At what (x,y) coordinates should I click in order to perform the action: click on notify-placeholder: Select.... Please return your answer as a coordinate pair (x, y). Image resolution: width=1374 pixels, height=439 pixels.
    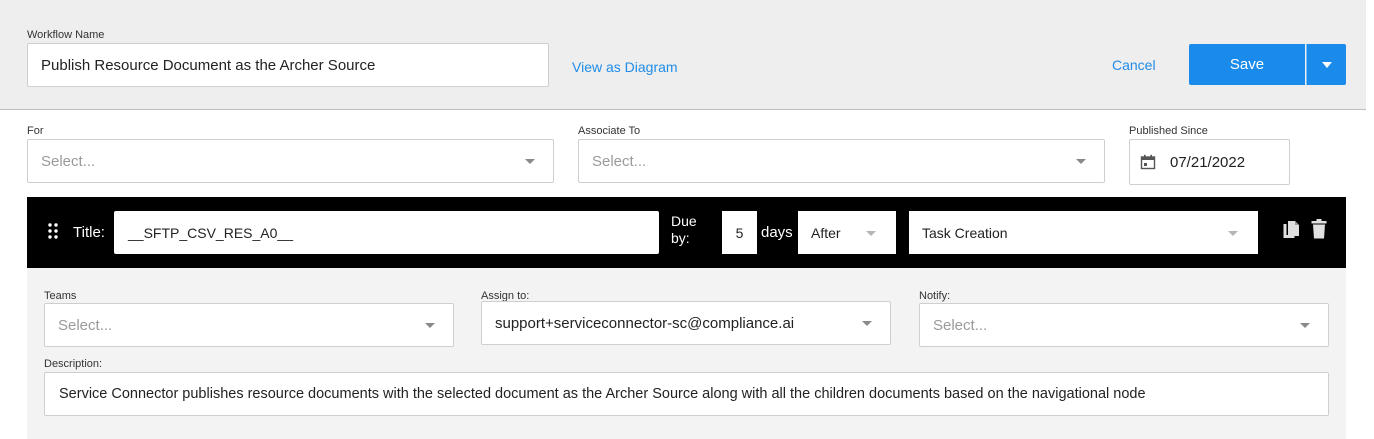
    Looking at the image, I should click on (960, 325).